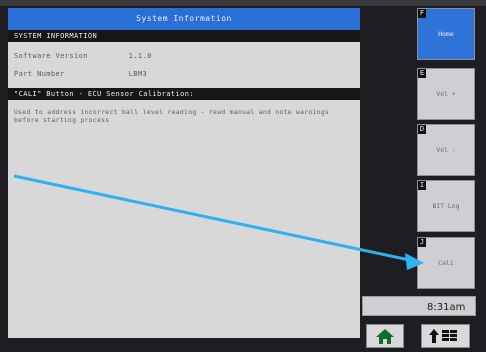 The image size is (486, 352). Describe the element at coordinates (184, 36) in the screenshot. I see `system-information-header: SYSTEM INFORMATION` at that location.